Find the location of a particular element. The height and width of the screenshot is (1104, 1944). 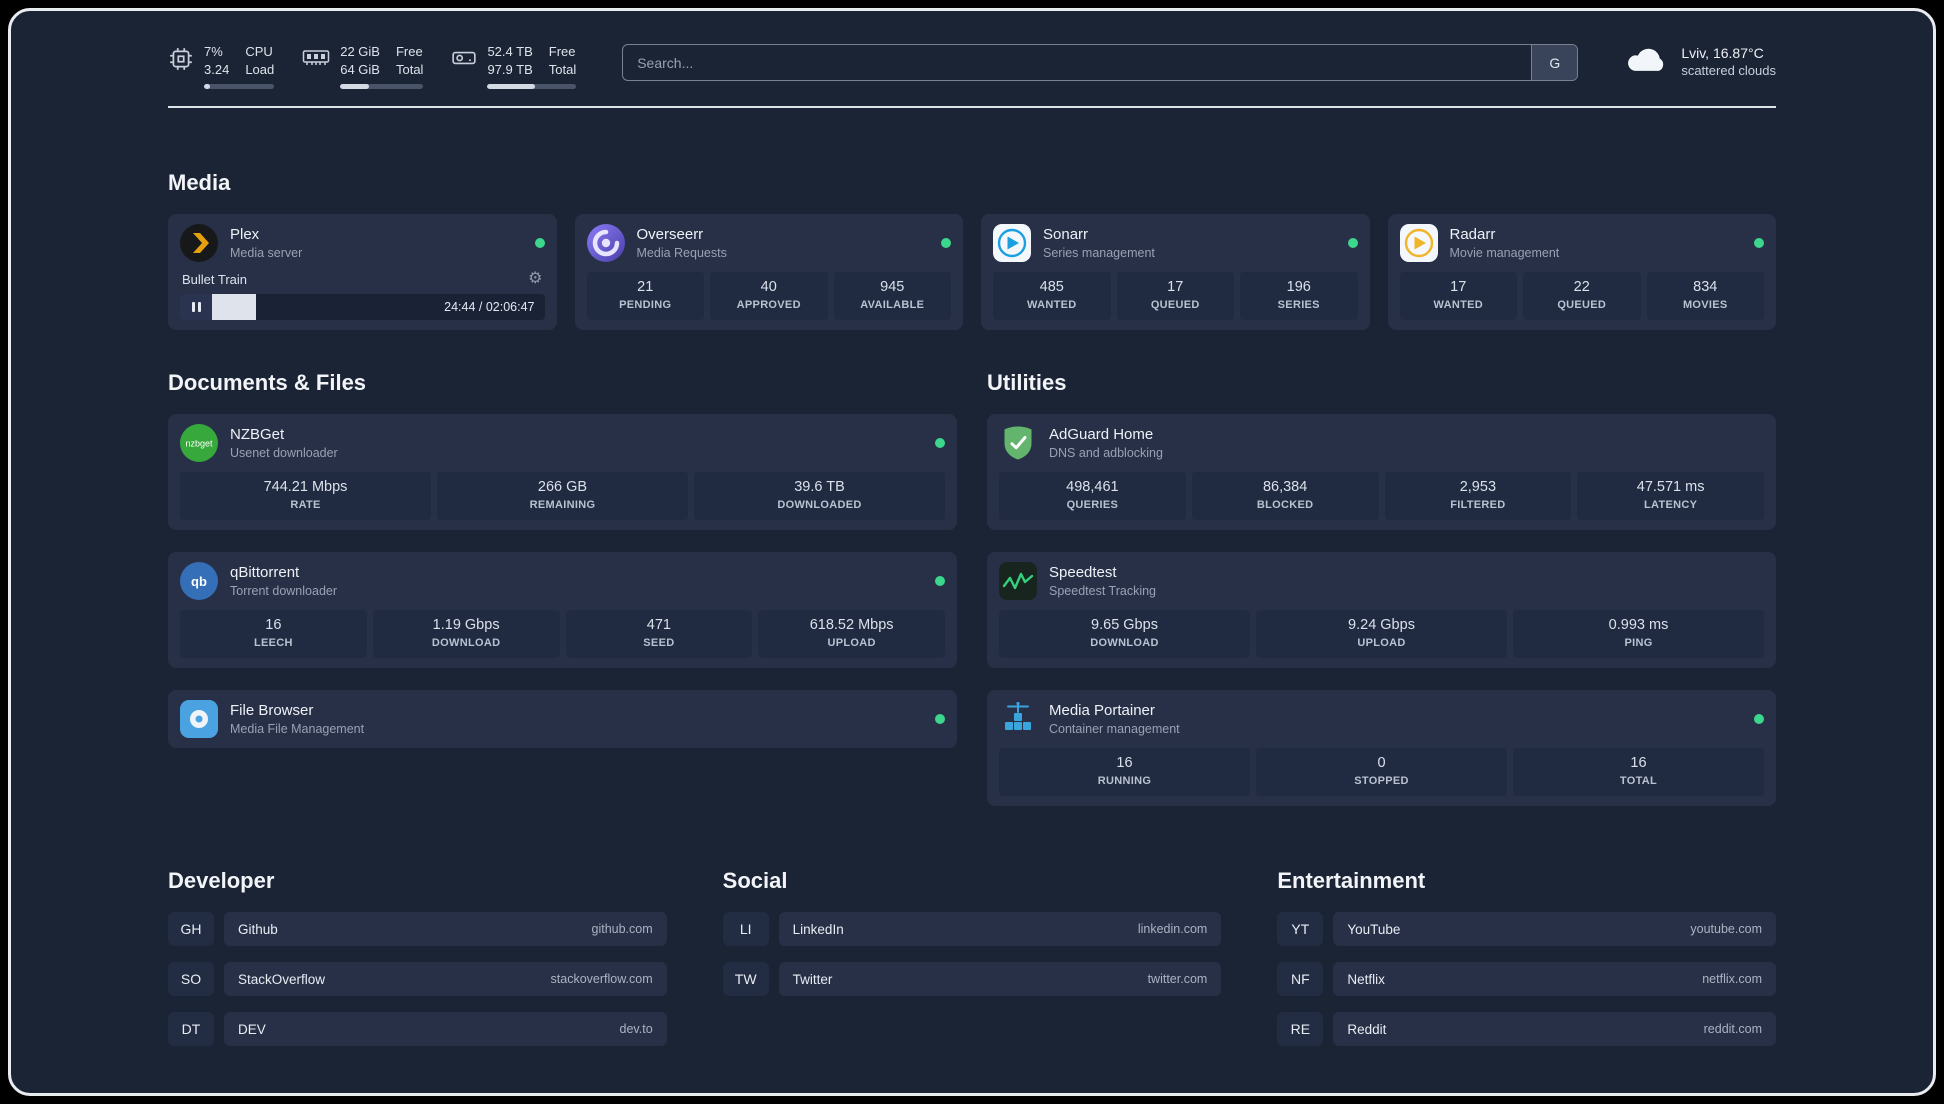

card-titles: Media Portainer Container management is located at coordinates (1114, 719).